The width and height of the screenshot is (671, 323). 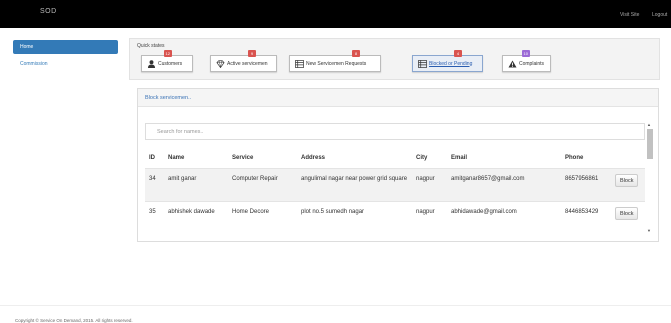 What do you see at coordinates (243, 158) in the screenshot?
I see `column-header-service: Service` at bounding box center [243, 158].